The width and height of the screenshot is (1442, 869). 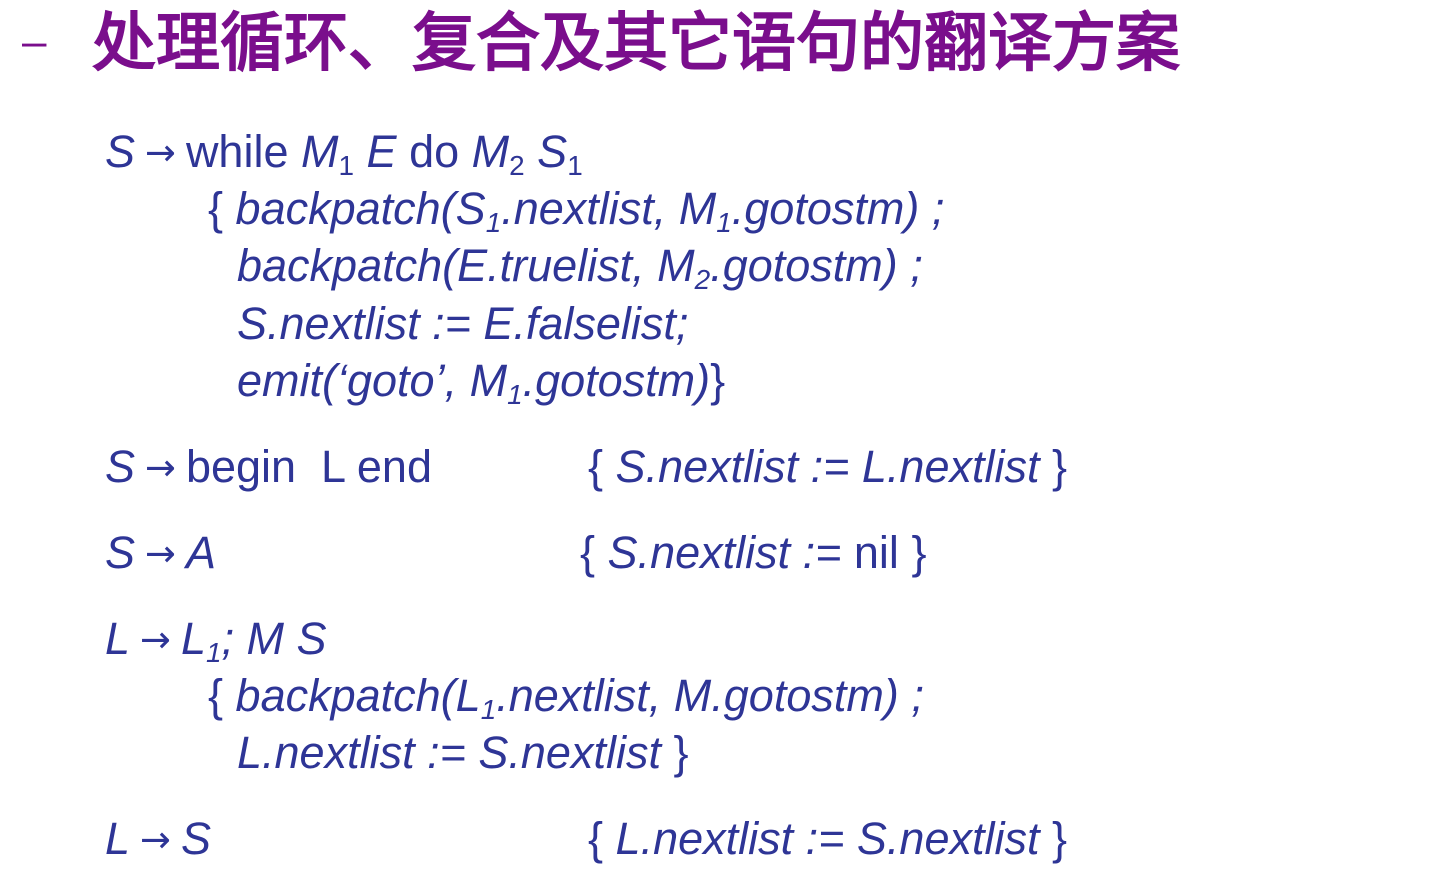 I want to click on nil-value: nil, so click(x=870, y=552).